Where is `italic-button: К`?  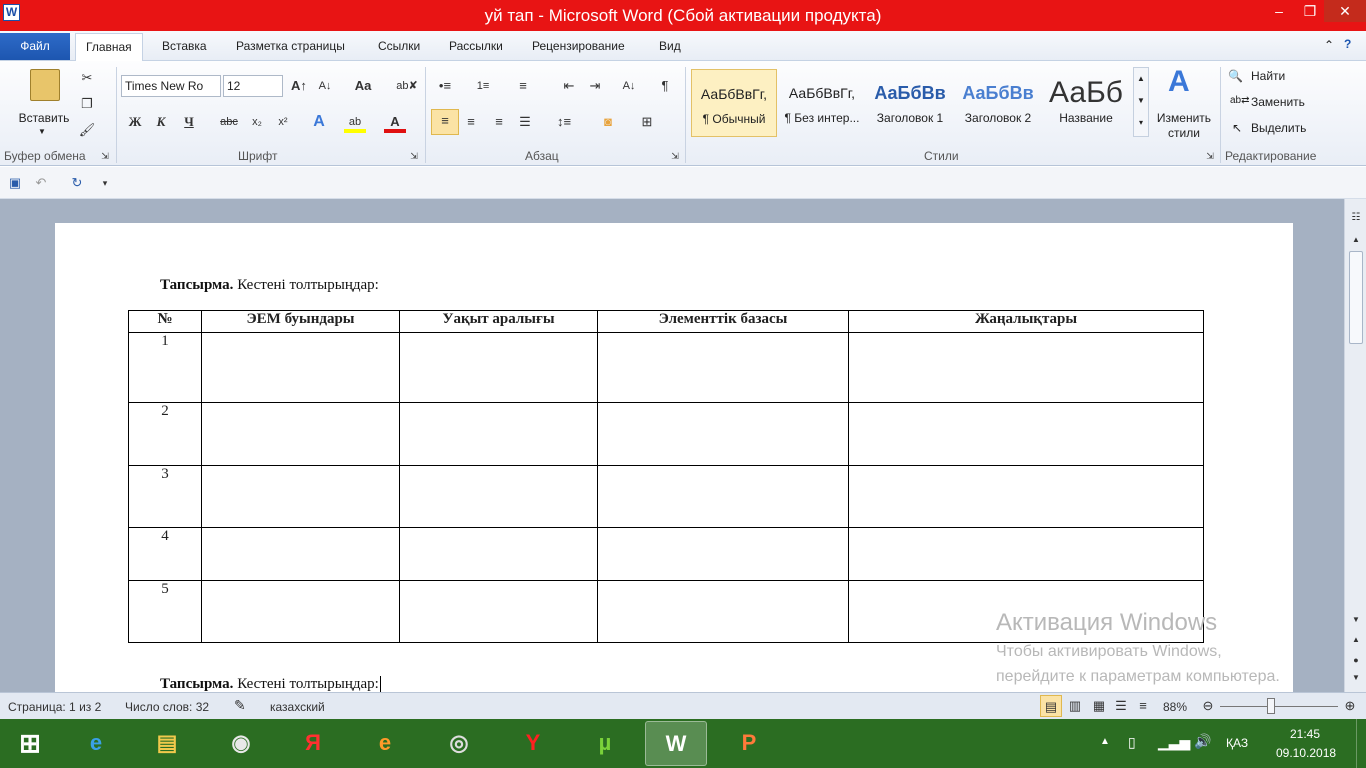
italic-button: К is located at coordinates (161, 122).